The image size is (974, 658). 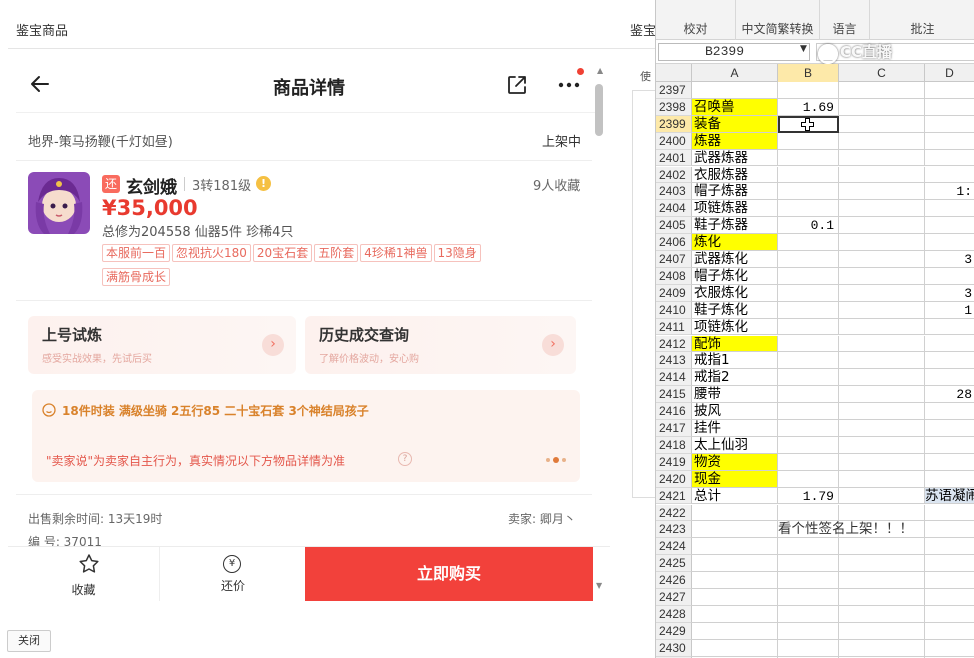 I want to click on trial-login-card: 上号试炼 感受实战效果，先试后买 ›, so click(x=162, y=345).